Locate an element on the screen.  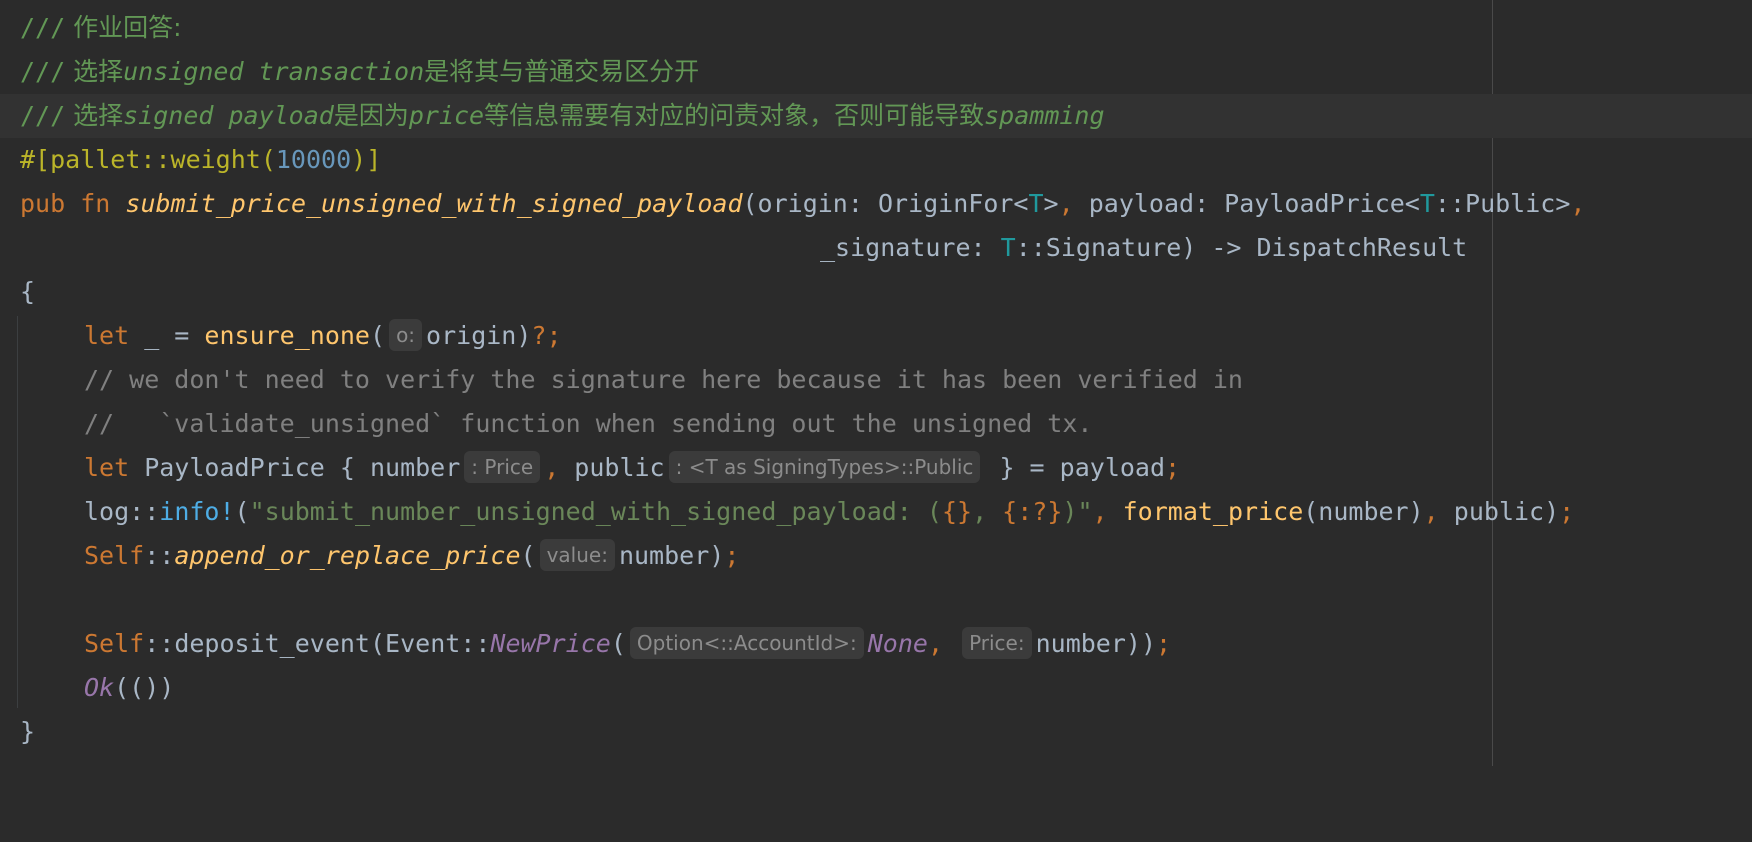
function-call: ensure_none is located at coordinates (287, 335).